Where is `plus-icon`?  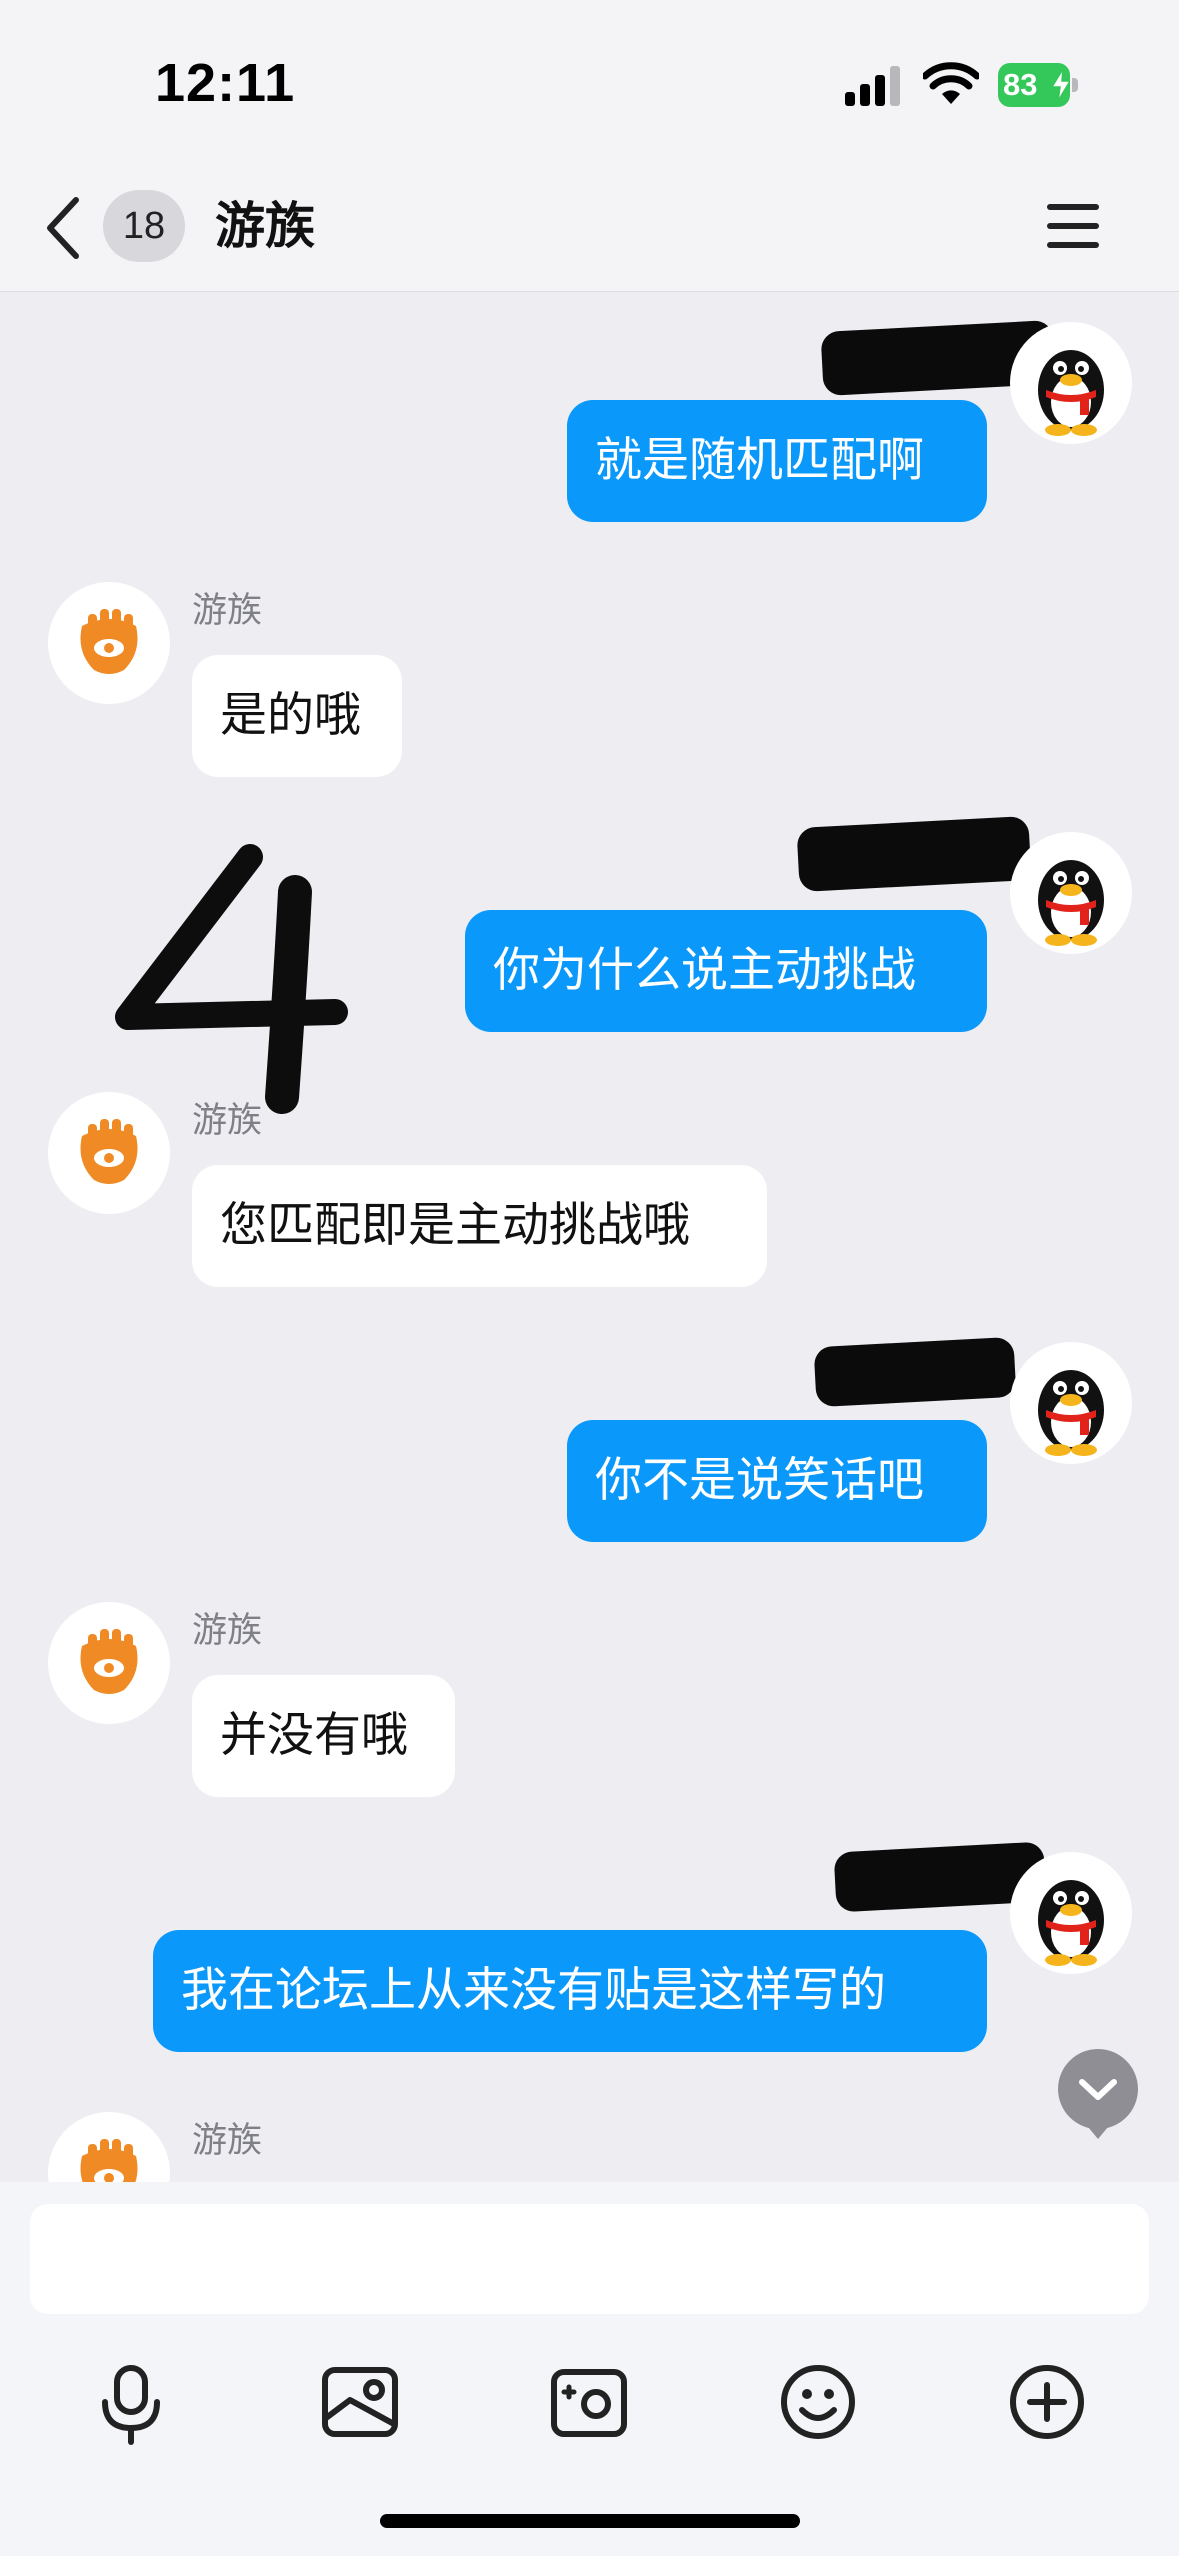 plus-icon is located at coordinates (1047, 2402).